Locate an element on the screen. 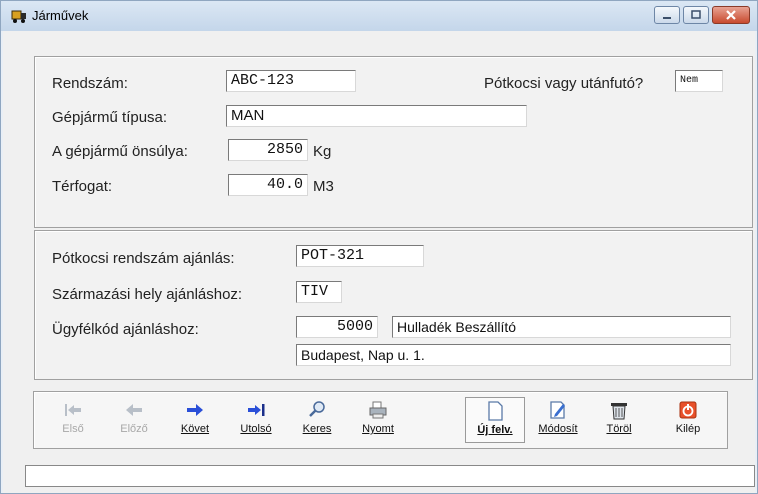  weight-label: A gépjármű önsúlya: is located at coordinates (120, 151).